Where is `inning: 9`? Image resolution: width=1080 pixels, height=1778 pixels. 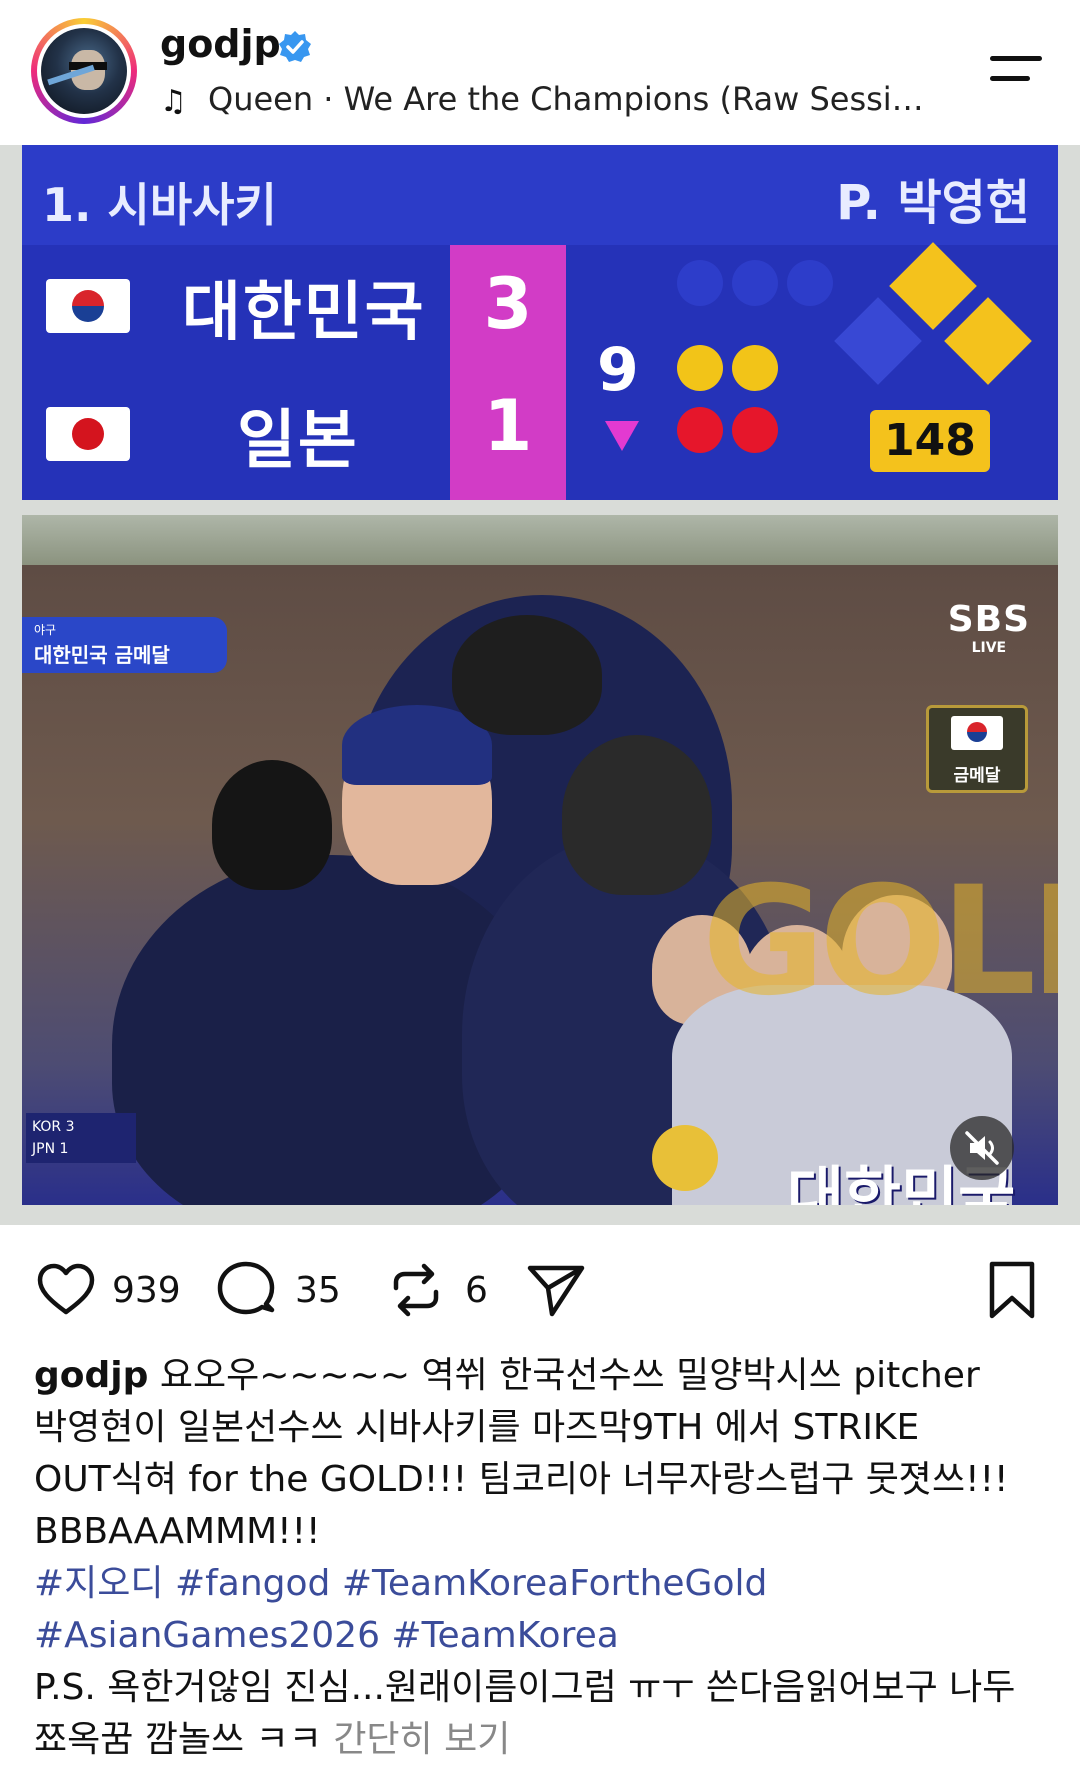
inning: 9 is located at coordinates (618, 370).